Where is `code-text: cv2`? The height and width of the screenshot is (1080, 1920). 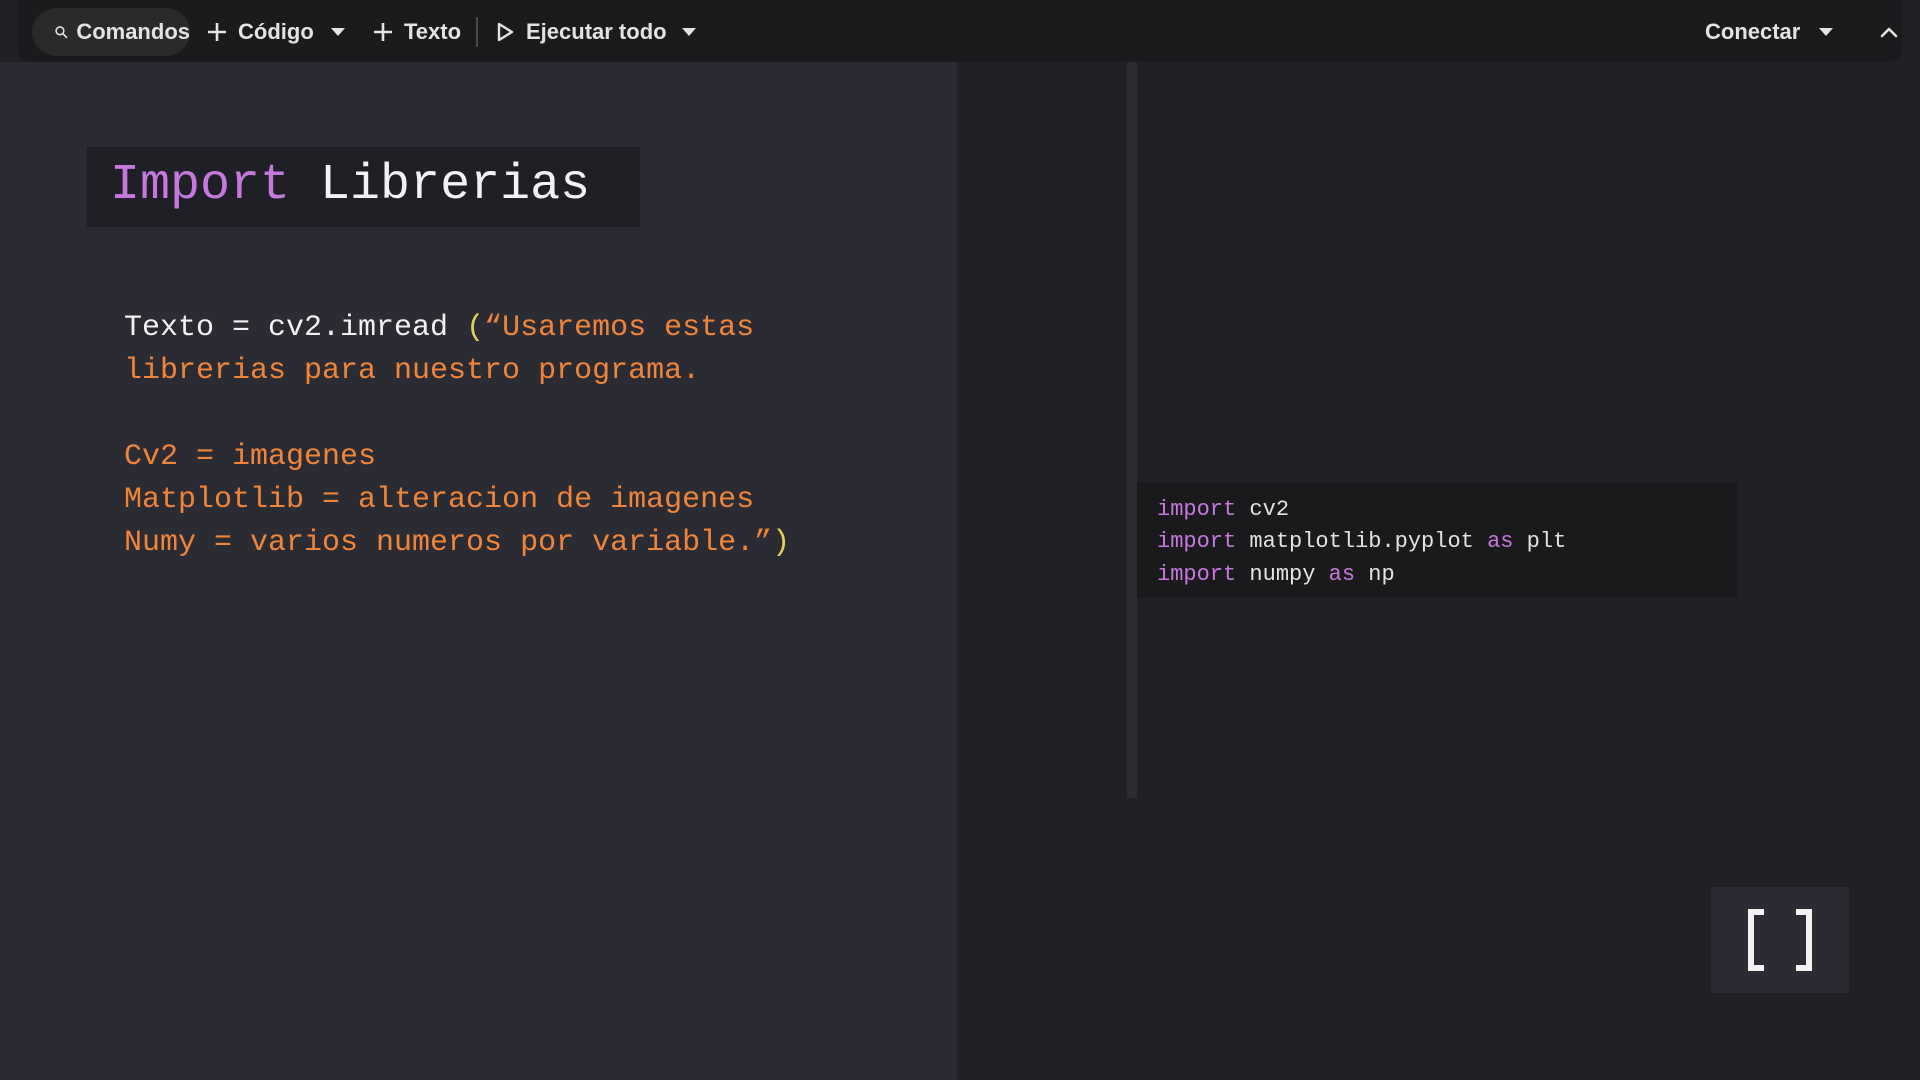 code-text: cv2 is located at coordinates (1263, 509).